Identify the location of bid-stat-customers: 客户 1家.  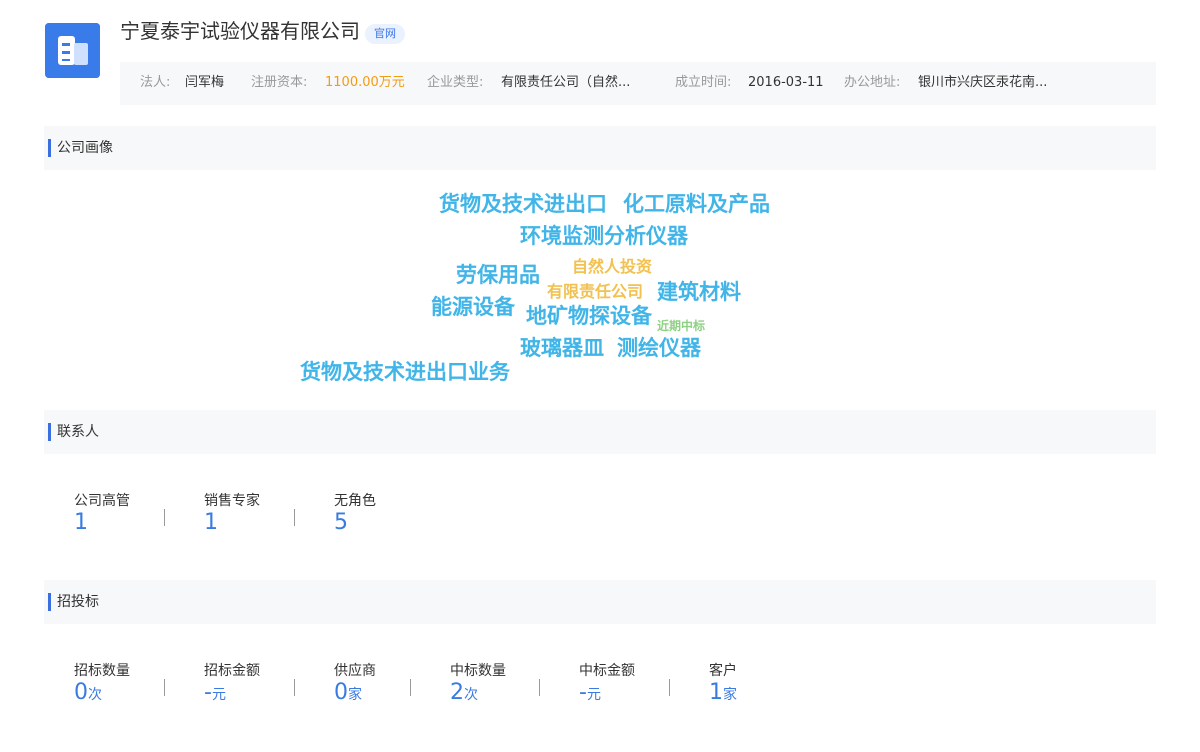
(723, 684).